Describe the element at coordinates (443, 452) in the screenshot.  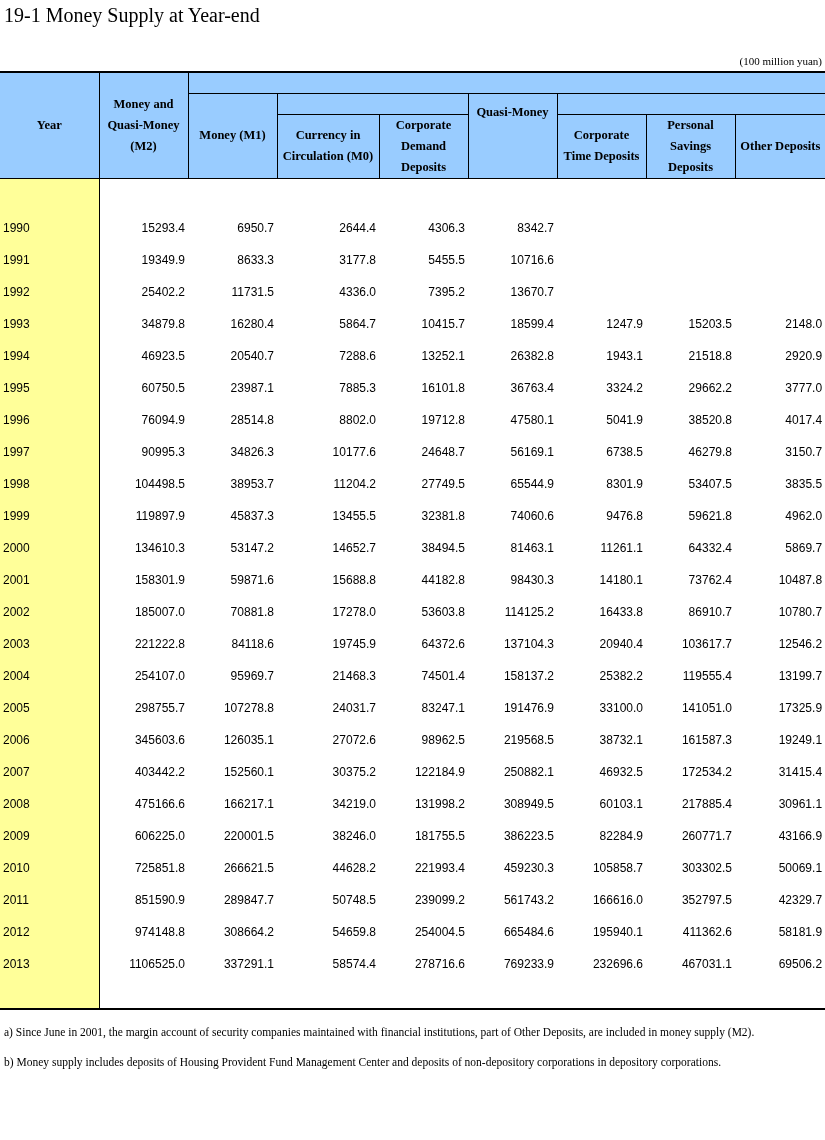
I see `table-cell: 24648.7` at that location.